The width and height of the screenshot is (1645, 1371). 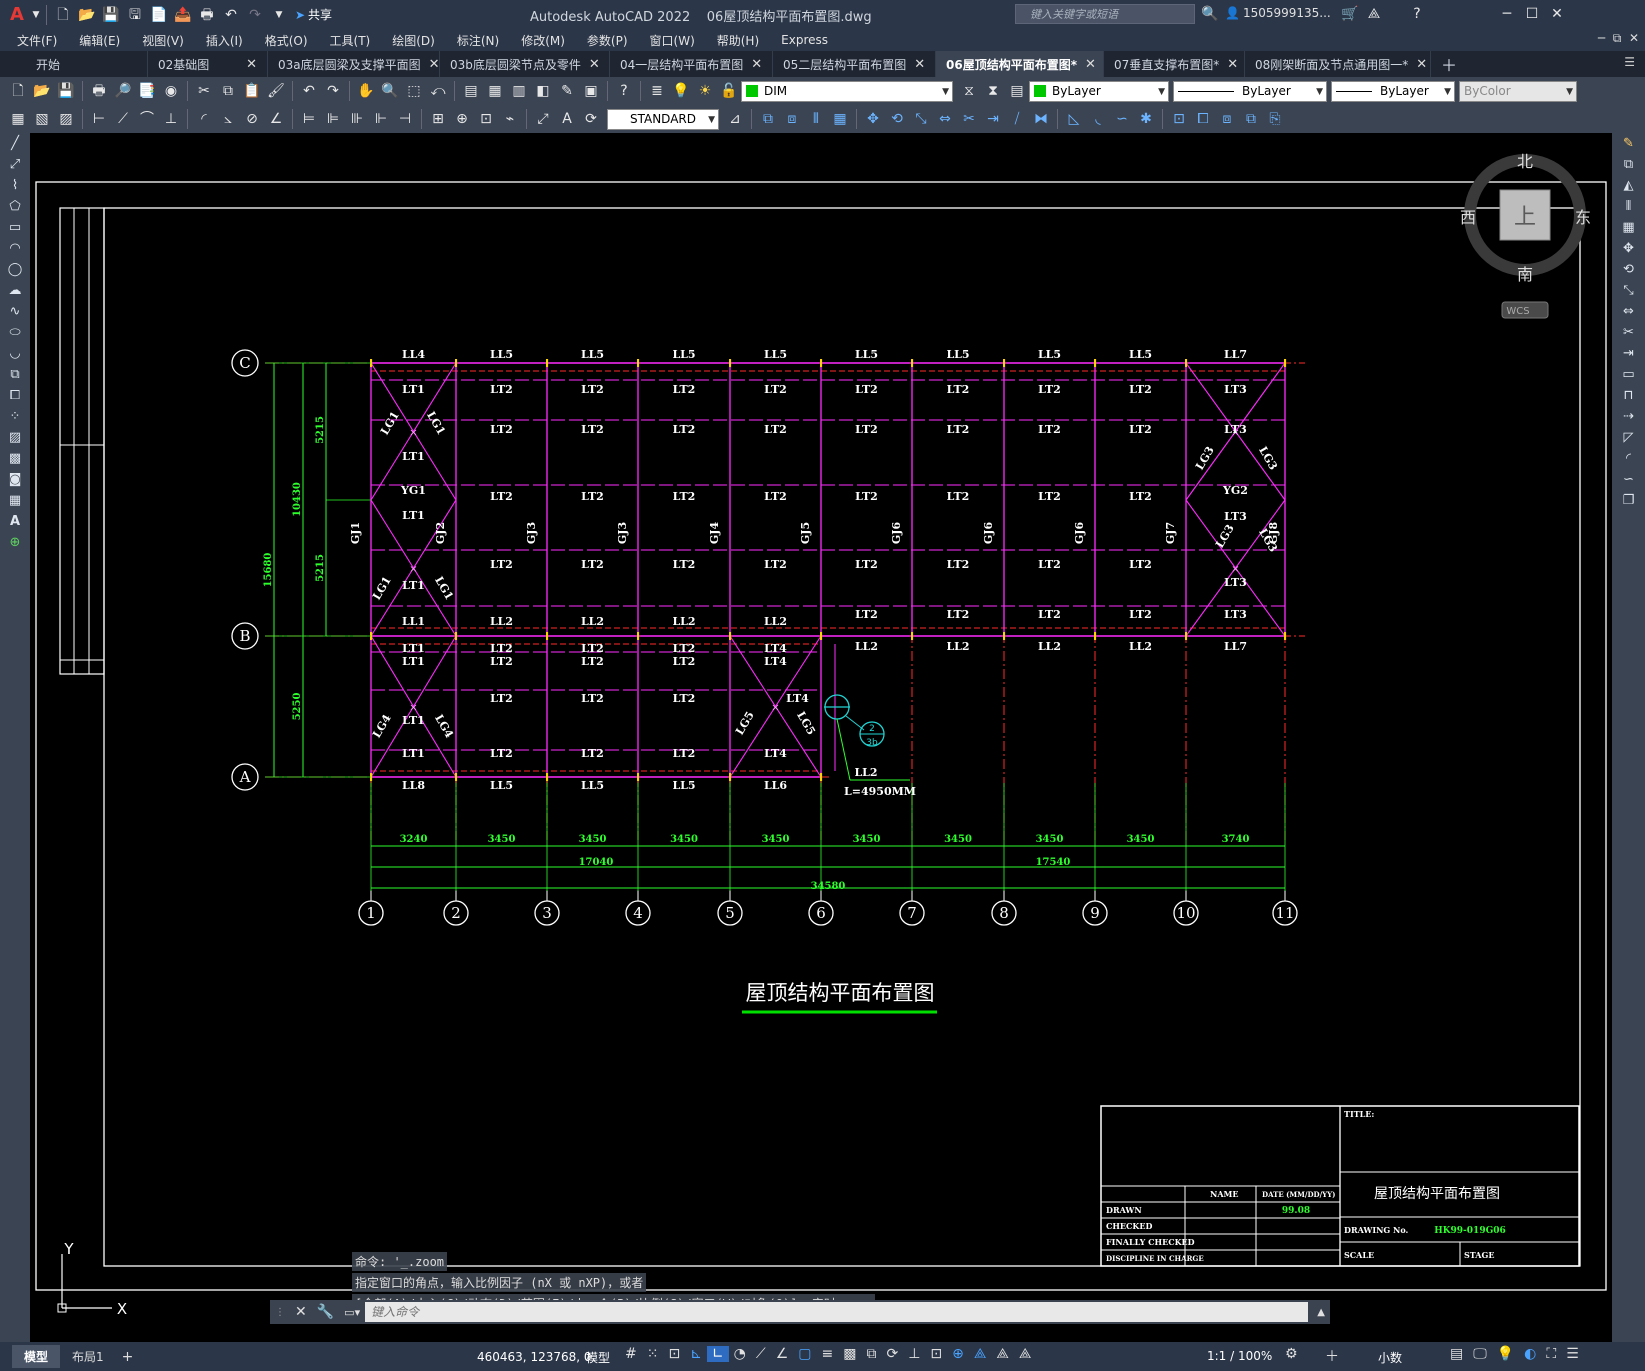 What do you see at coordinates (88, 1356) in the screenshot?
I see `tab-layout1: 布局1` at bounding box center [88, 1356].